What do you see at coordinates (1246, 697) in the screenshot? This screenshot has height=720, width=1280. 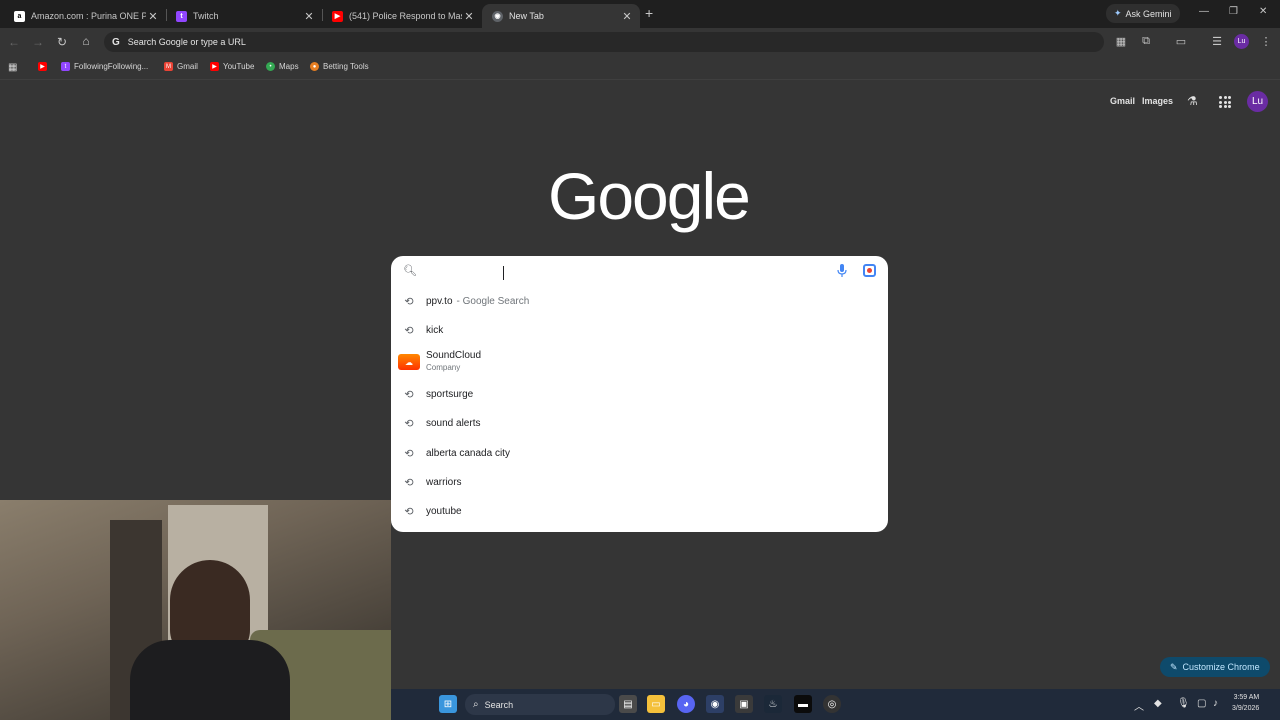 I see `clock-time: 3:59 AM` at bounding box center [1246, 697].